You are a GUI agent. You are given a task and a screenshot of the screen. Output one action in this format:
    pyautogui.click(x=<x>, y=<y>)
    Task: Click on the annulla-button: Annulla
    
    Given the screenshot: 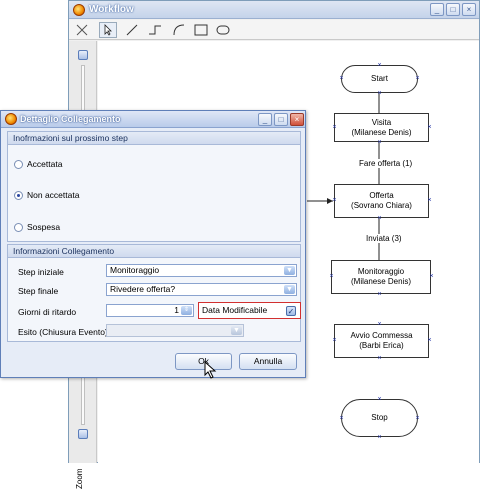 What is the action you would take?
    pyautogui.click(x=268, y=361)
    